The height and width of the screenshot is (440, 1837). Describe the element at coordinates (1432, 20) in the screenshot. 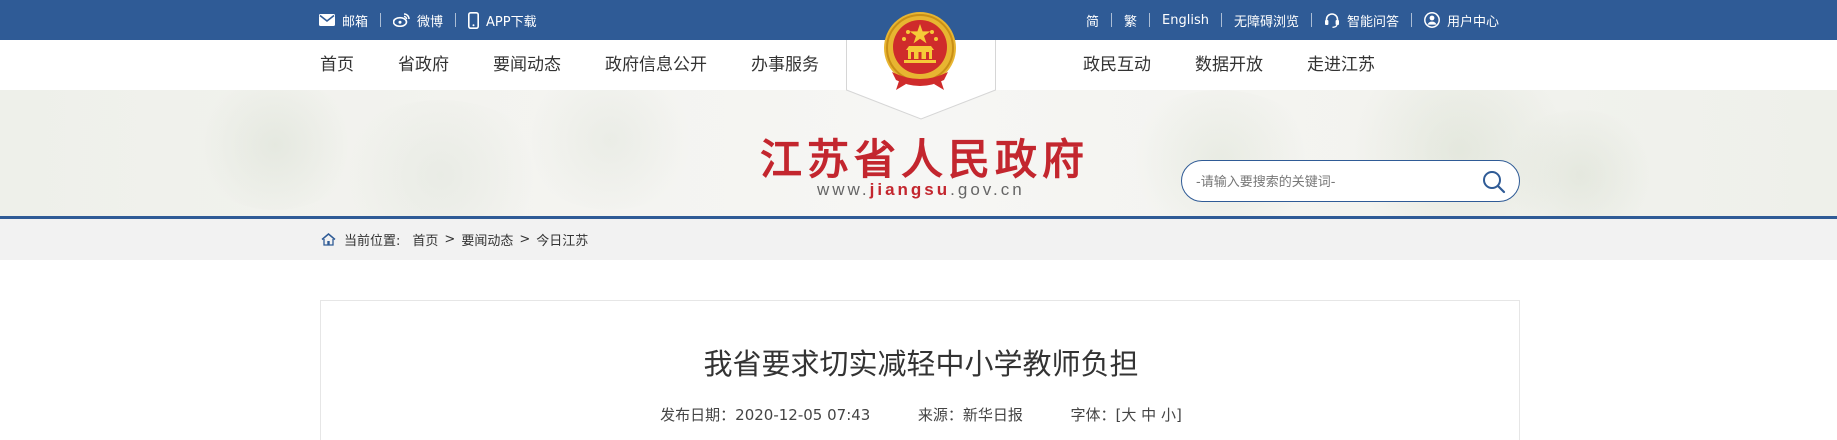

I see `user-icon` at that location.